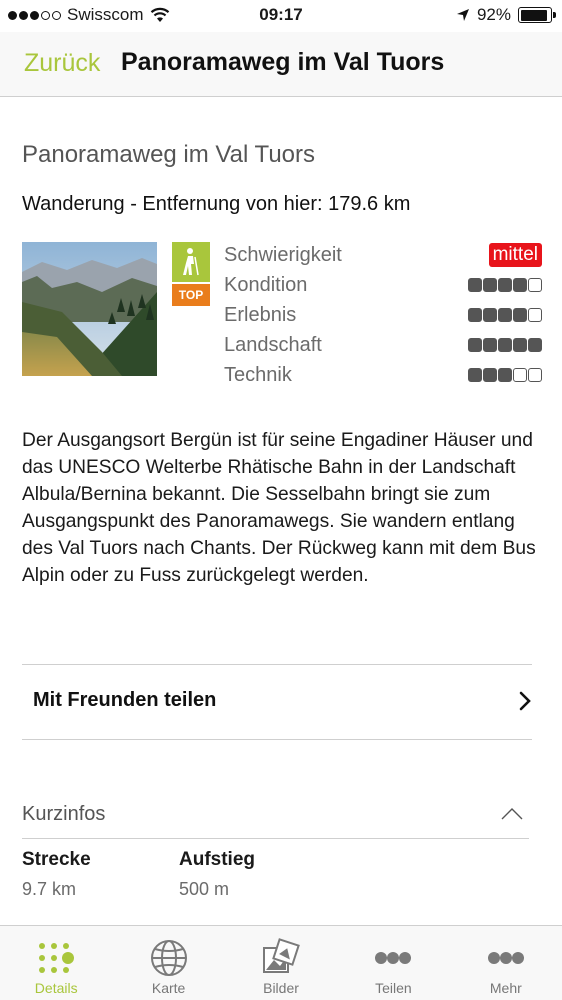 This screenshot has height=1000, width=562. I want to click on tab-karte: Karte, so click(168, 963).